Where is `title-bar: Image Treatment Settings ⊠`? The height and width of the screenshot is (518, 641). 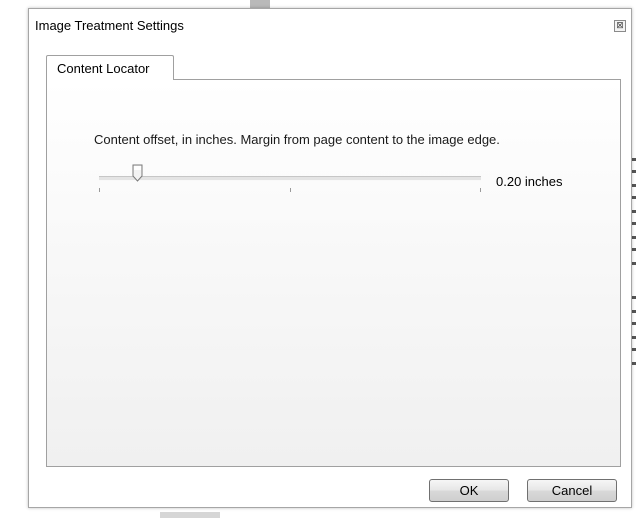
title-bar: Image Treatment Settings ⊠ is located at coordinates (330, 25).